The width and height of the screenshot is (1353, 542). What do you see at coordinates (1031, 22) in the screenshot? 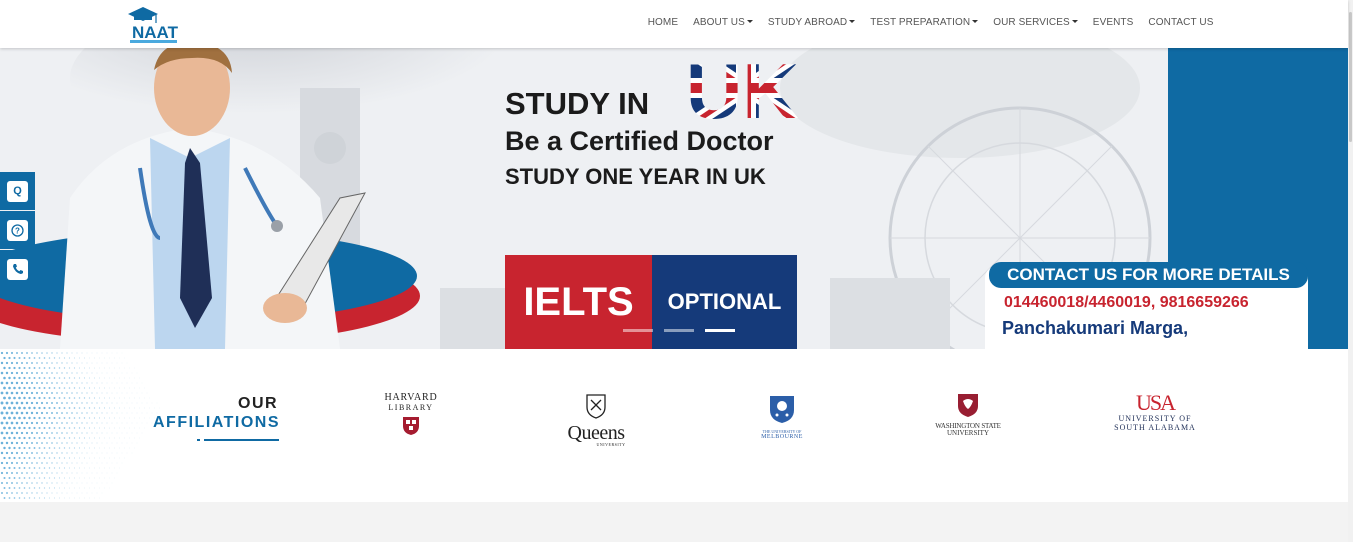
I see `nav-our-services-label: OUR SERVICES` at bounding box center [1031, 22].